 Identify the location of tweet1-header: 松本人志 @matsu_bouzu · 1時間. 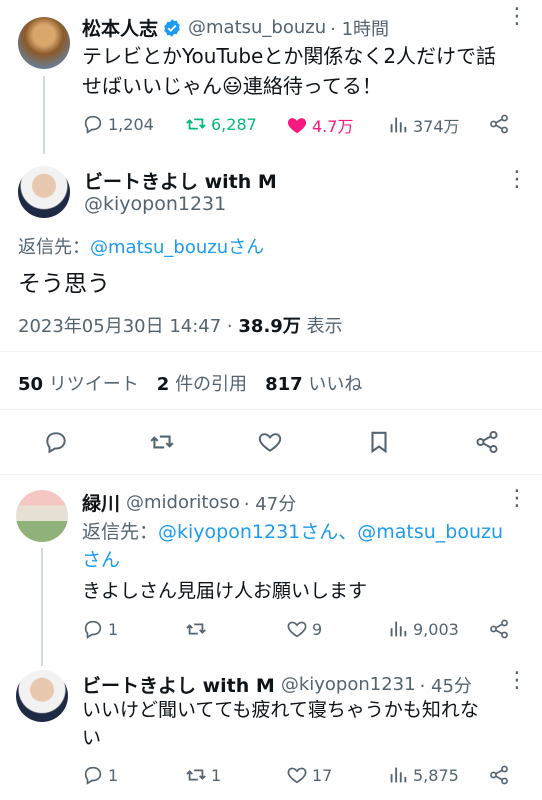
(235, 27).